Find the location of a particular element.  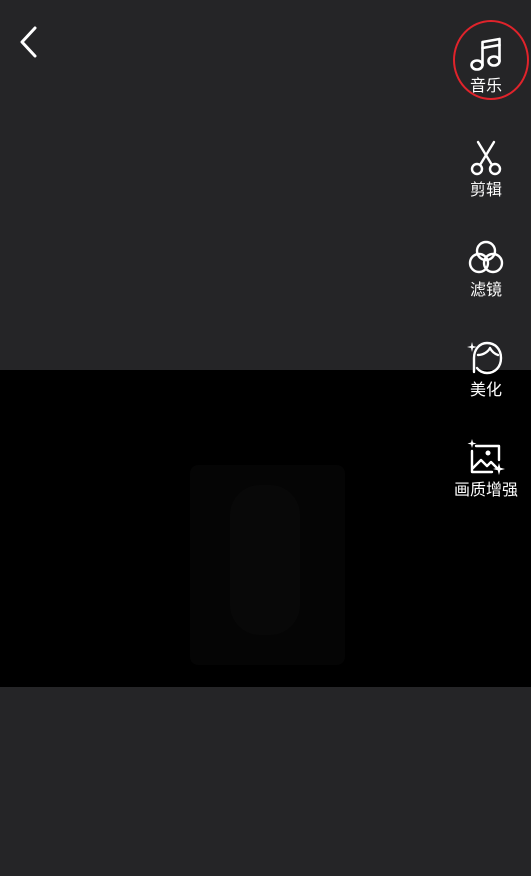

back-button is located at coordinates (30, 42).